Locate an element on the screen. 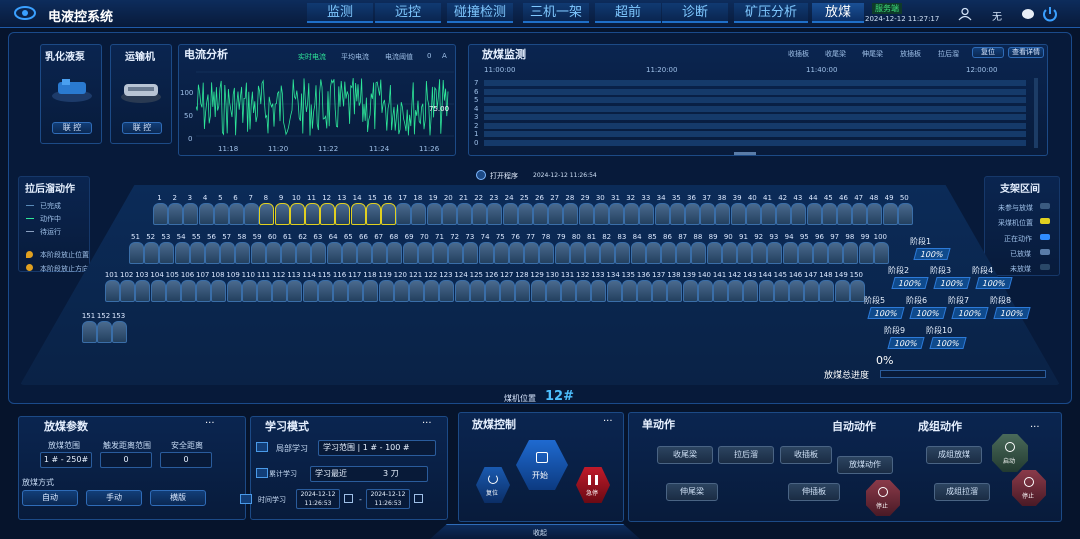  pull-back-button: 拉后溜 is located at coordinates (746, 455).